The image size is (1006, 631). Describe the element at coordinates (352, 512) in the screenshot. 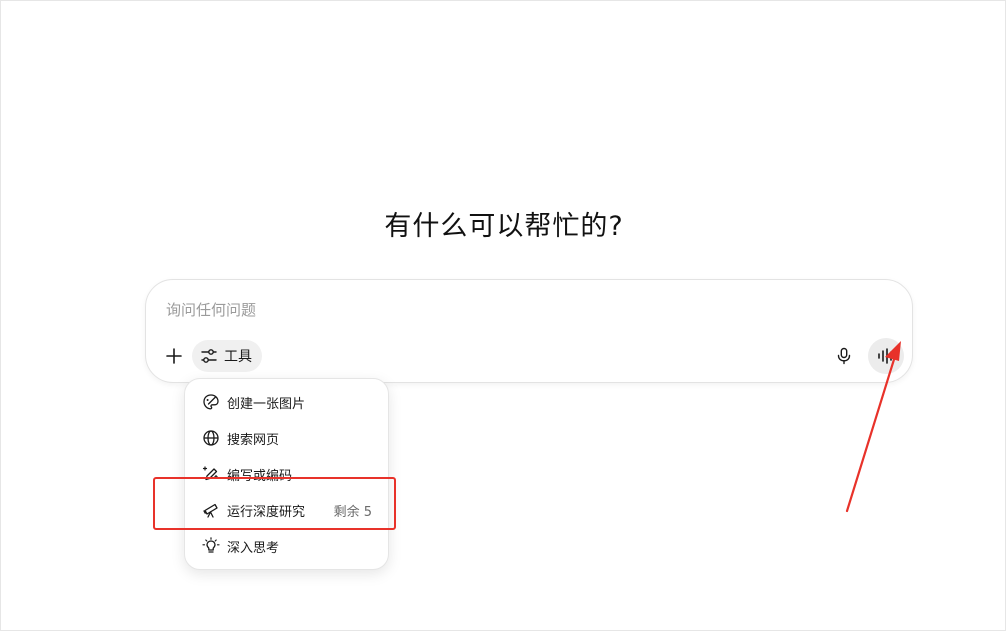

I see `remaining-count-badge: 剩余 5` at that location.